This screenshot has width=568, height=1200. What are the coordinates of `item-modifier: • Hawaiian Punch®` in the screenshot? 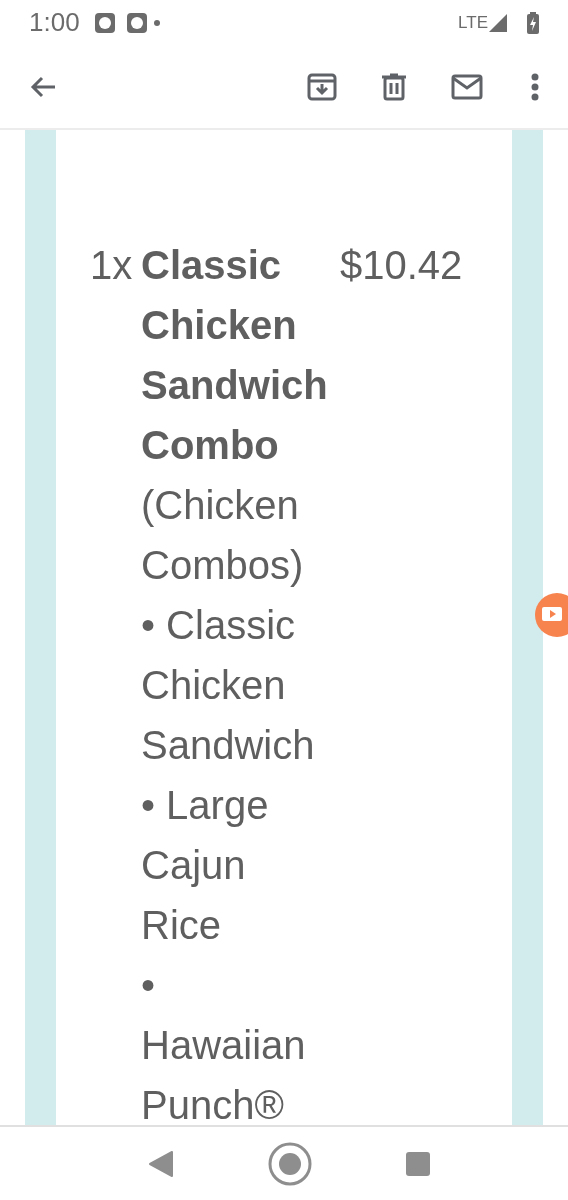 It's located at (224, 1043).